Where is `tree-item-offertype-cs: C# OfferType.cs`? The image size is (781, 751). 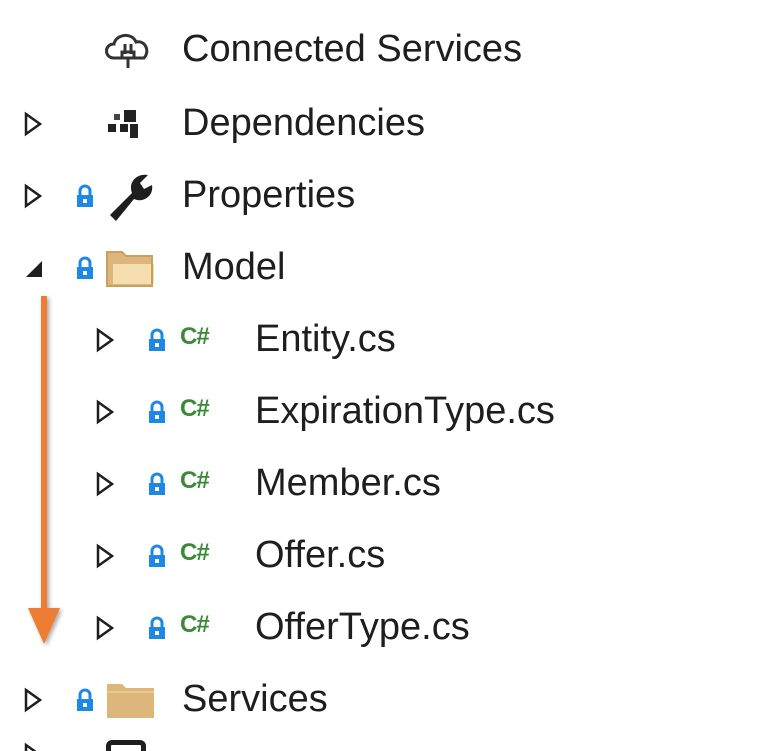
tree-item-offertype-cs: C# OfferType.cs is located at coordinates (390, 628).